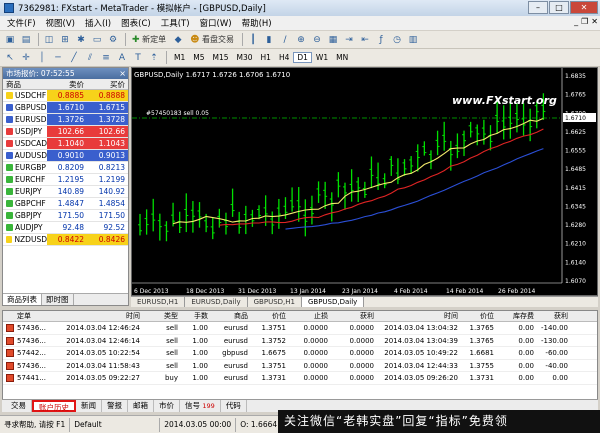 The image size is (600, 433). Describe the element at coordinates (198, 57) in the screenshot. I see `tf-m5: M5` at that location.